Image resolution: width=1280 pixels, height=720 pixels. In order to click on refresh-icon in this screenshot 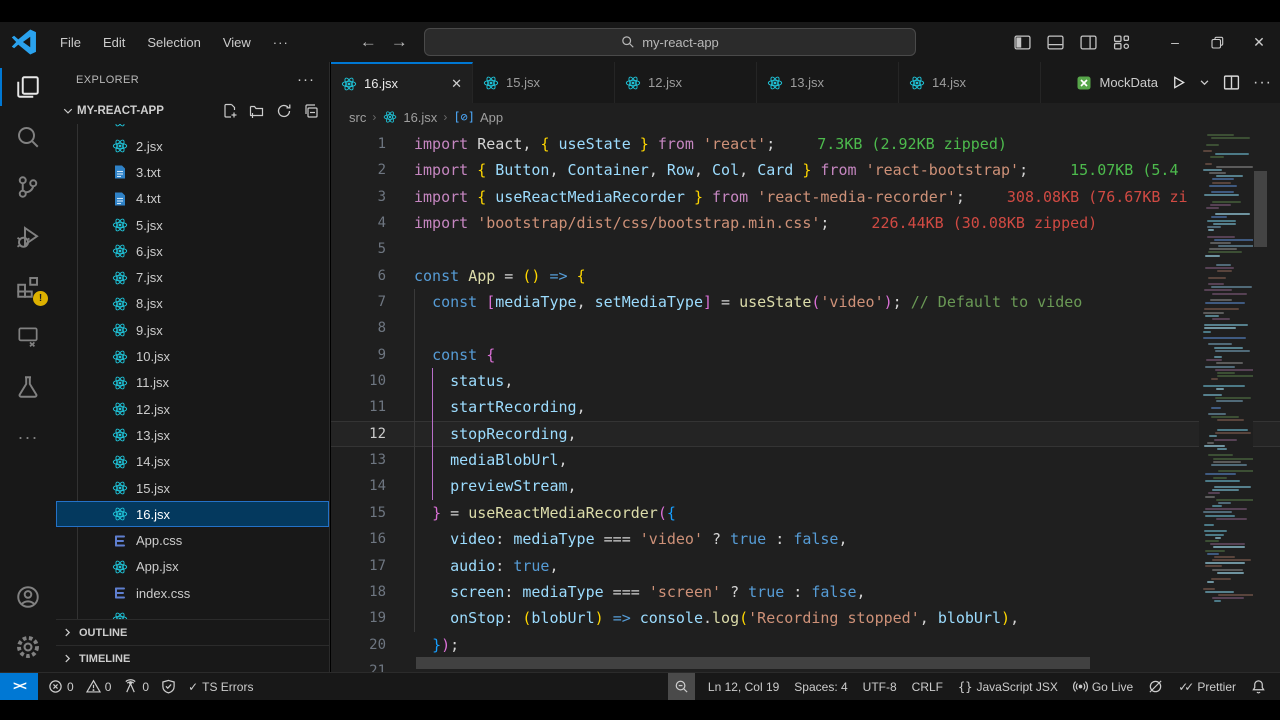, I will do `click(284, 111)`.